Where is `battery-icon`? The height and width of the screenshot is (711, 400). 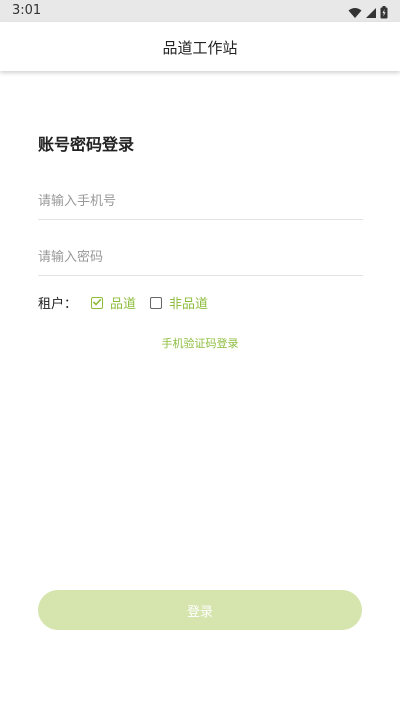 battery-icon is located at coordinates (384, 13).